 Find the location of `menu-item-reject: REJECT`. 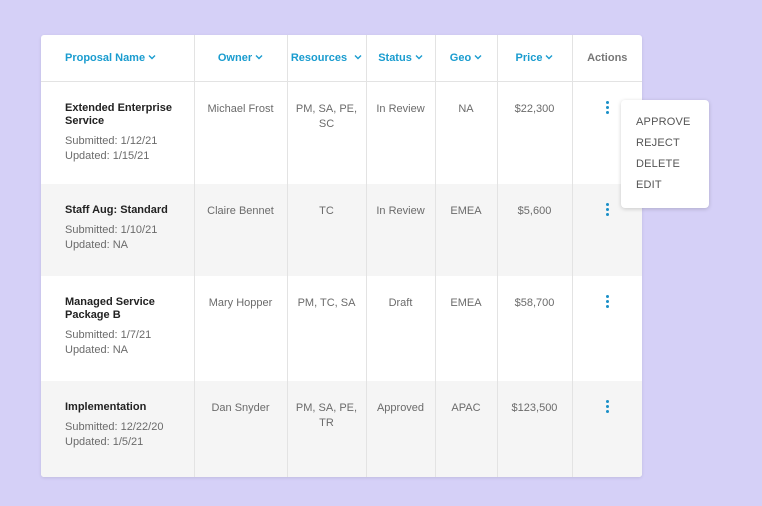

menu-item-reject: REJECT is located at coordinates (672, 146).